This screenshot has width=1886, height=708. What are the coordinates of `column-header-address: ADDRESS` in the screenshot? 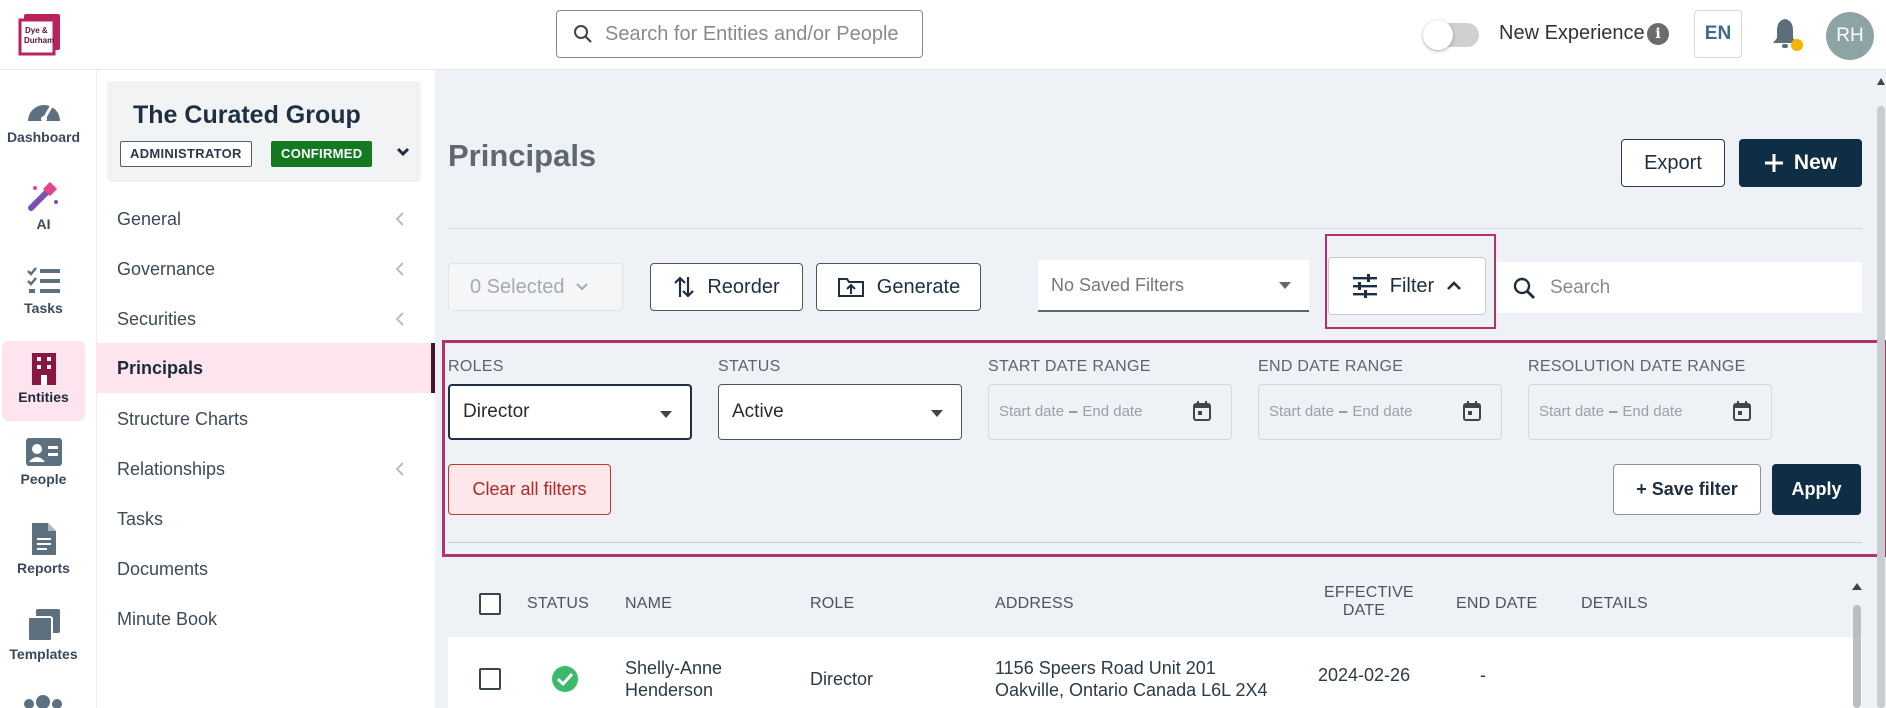 It's located at (1034, 604).